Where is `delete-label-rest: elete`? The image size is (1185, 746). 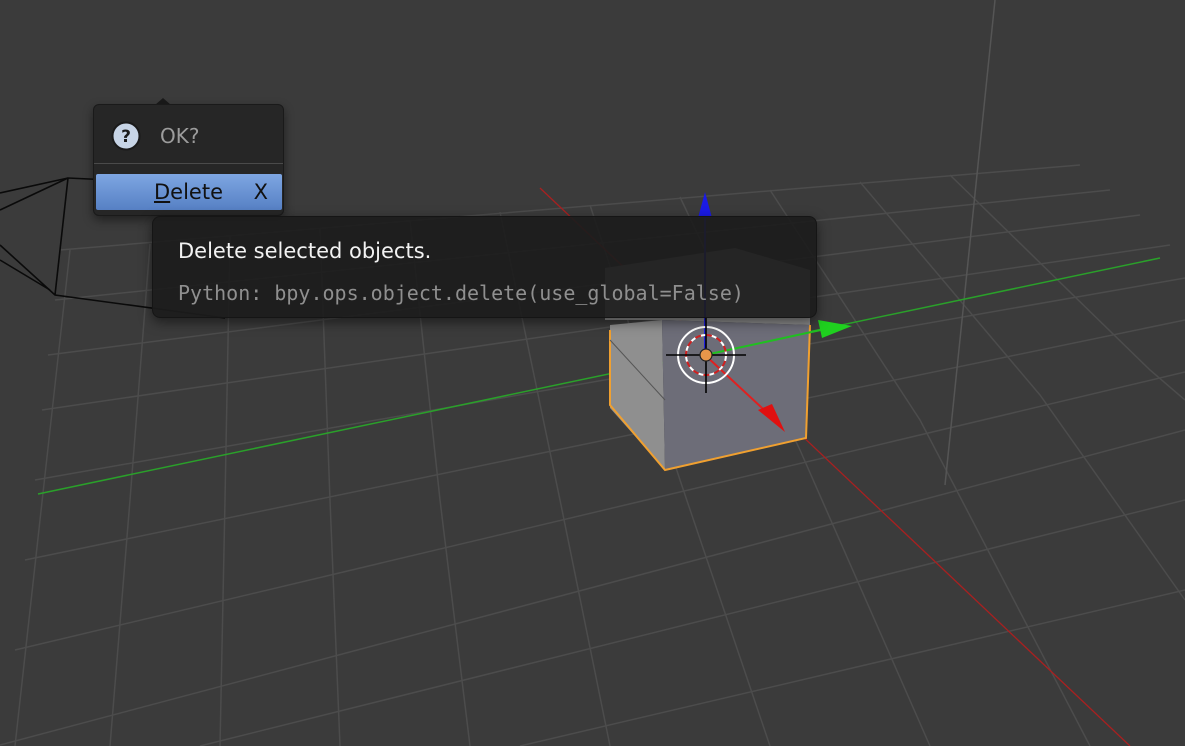
delete-label-rest: elete is located at coordinates (196, 192).